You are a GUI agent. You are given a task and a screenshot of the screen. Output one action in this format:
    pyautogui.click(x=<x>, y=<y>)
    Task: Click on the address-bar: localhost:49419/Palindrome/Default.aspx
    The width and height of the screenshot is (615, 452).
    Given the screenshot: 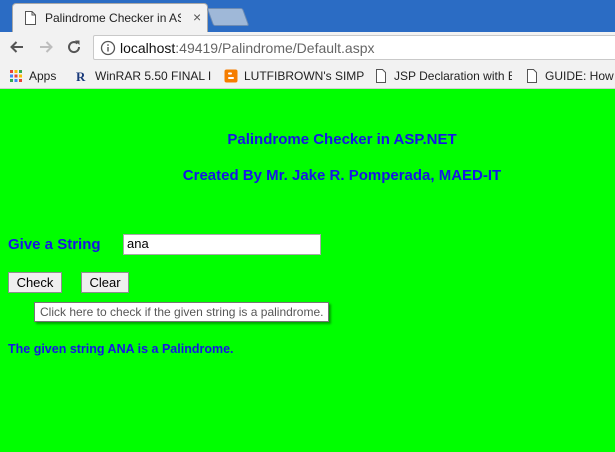 What is the action you would take?
    pyautogui.click(x=354, y=47)
    